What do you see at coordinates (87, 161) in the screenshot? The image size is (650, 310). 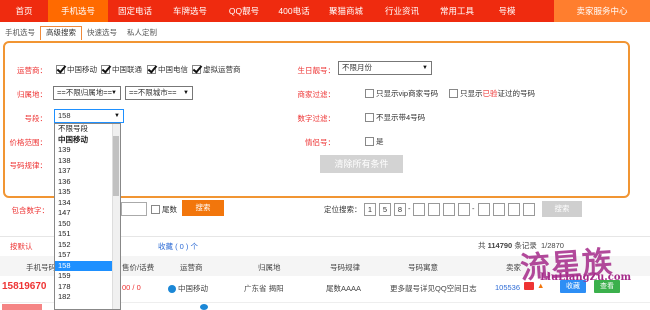 I see `dropdown-option: 138` at bounding box center [87, 161].